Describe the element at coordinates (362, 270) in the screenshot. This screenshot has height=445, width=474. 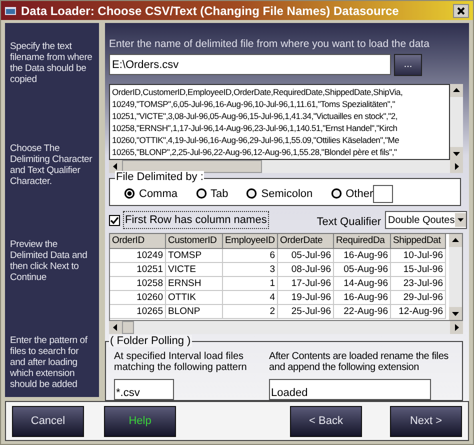
I see `table-cell: 05-Aug-96` at that location.